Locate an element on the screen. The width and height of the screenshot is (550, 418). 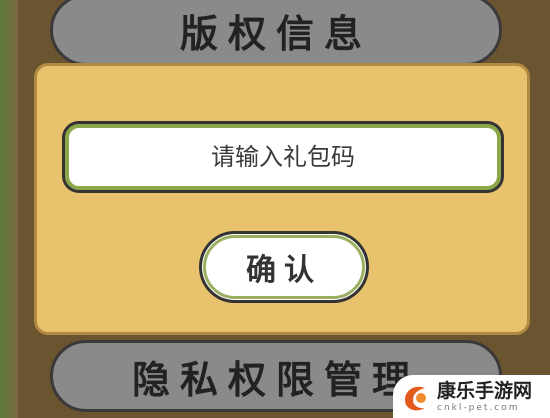
watermark: 康乐手游网 cnkl-pet.com is located at coordinates (471, 396).